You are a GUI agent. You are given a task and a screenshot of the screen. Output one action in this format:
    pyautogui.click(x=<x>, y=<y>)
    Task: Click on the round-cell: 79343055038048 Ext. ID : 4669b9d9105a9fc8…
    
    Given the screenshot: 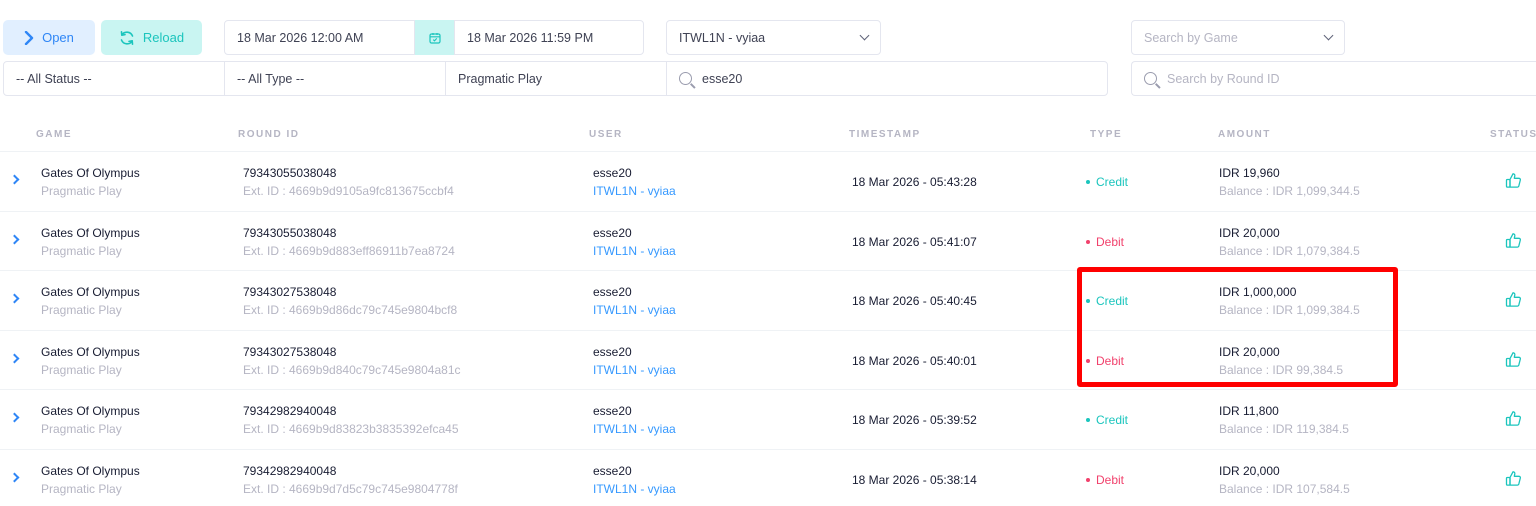 What is the action you would take?
    pyautogui.click(x=348, y=182)
    